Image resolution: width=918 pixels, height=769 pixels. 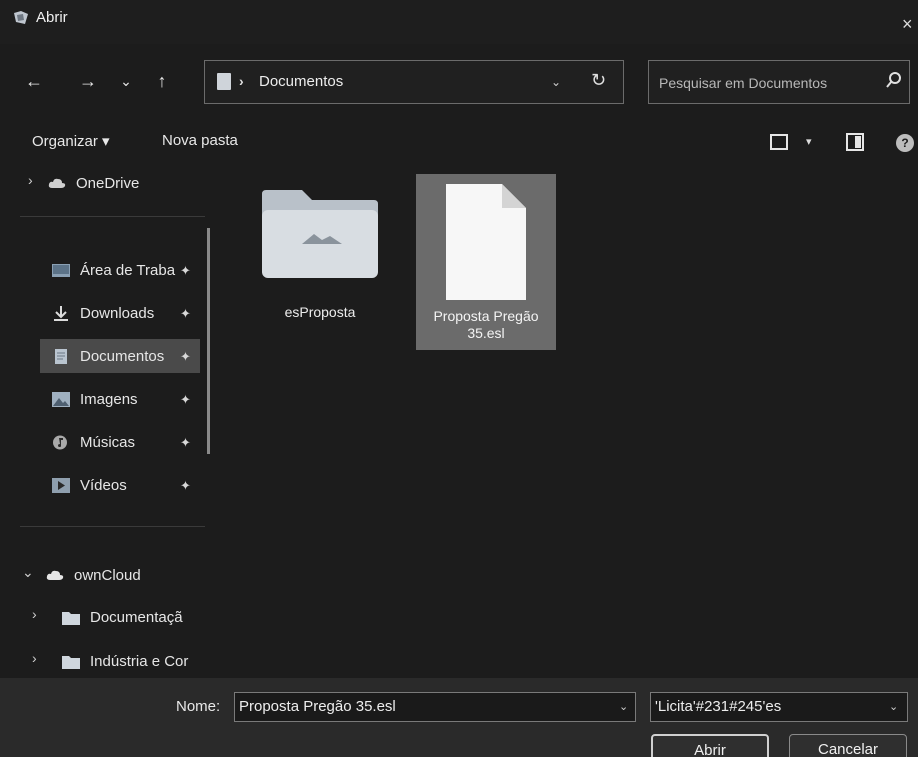 I want to click on sidebar-item-music: Músicas, so click(x=120, y=442).